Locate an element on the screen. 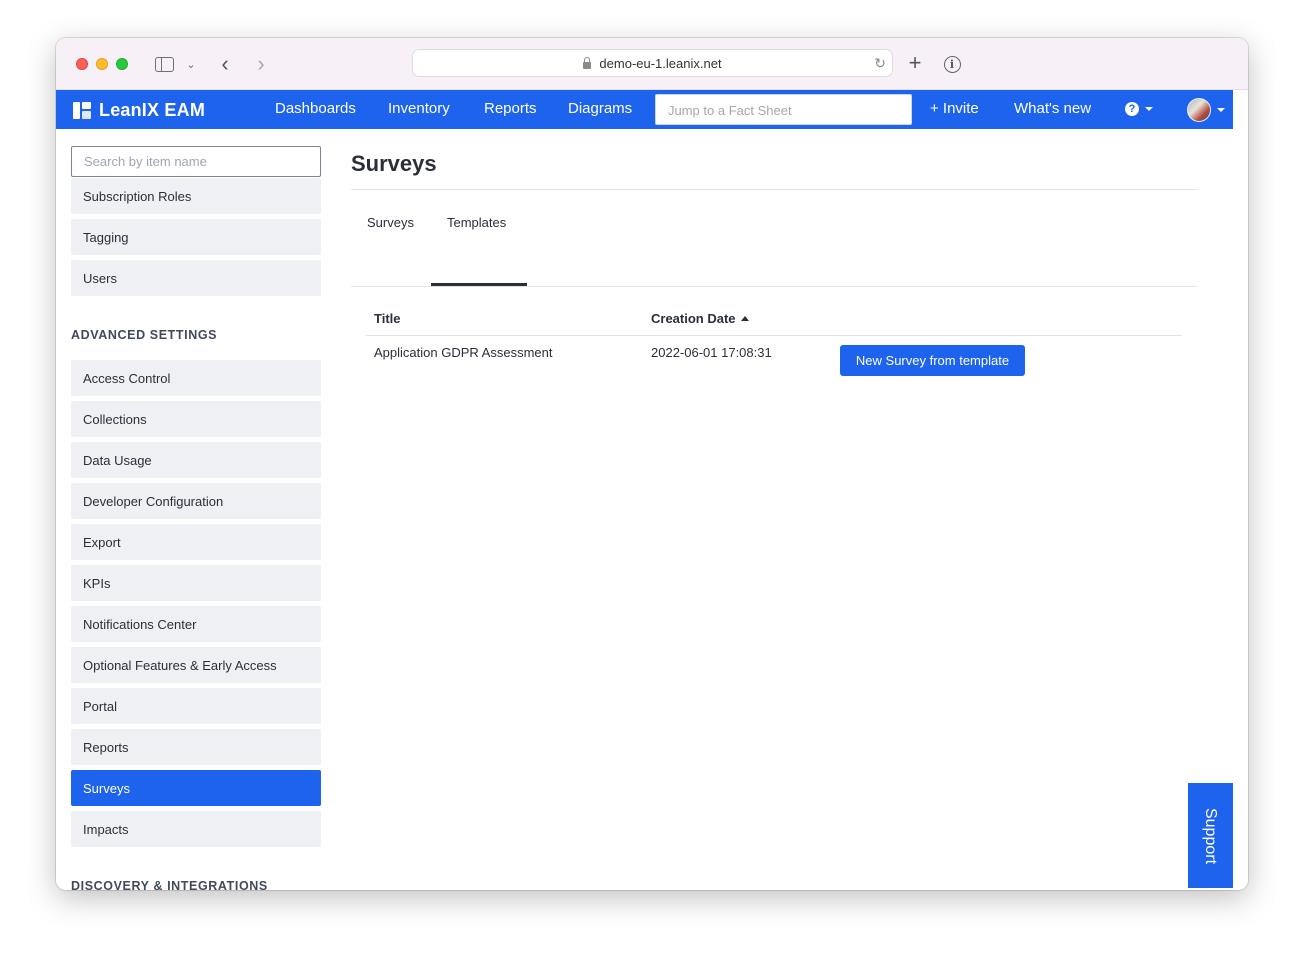 Image resolution: width=1304 pixels, height=964 pixels. question-mark-icon: ? is located at coordinates (1132, 109).